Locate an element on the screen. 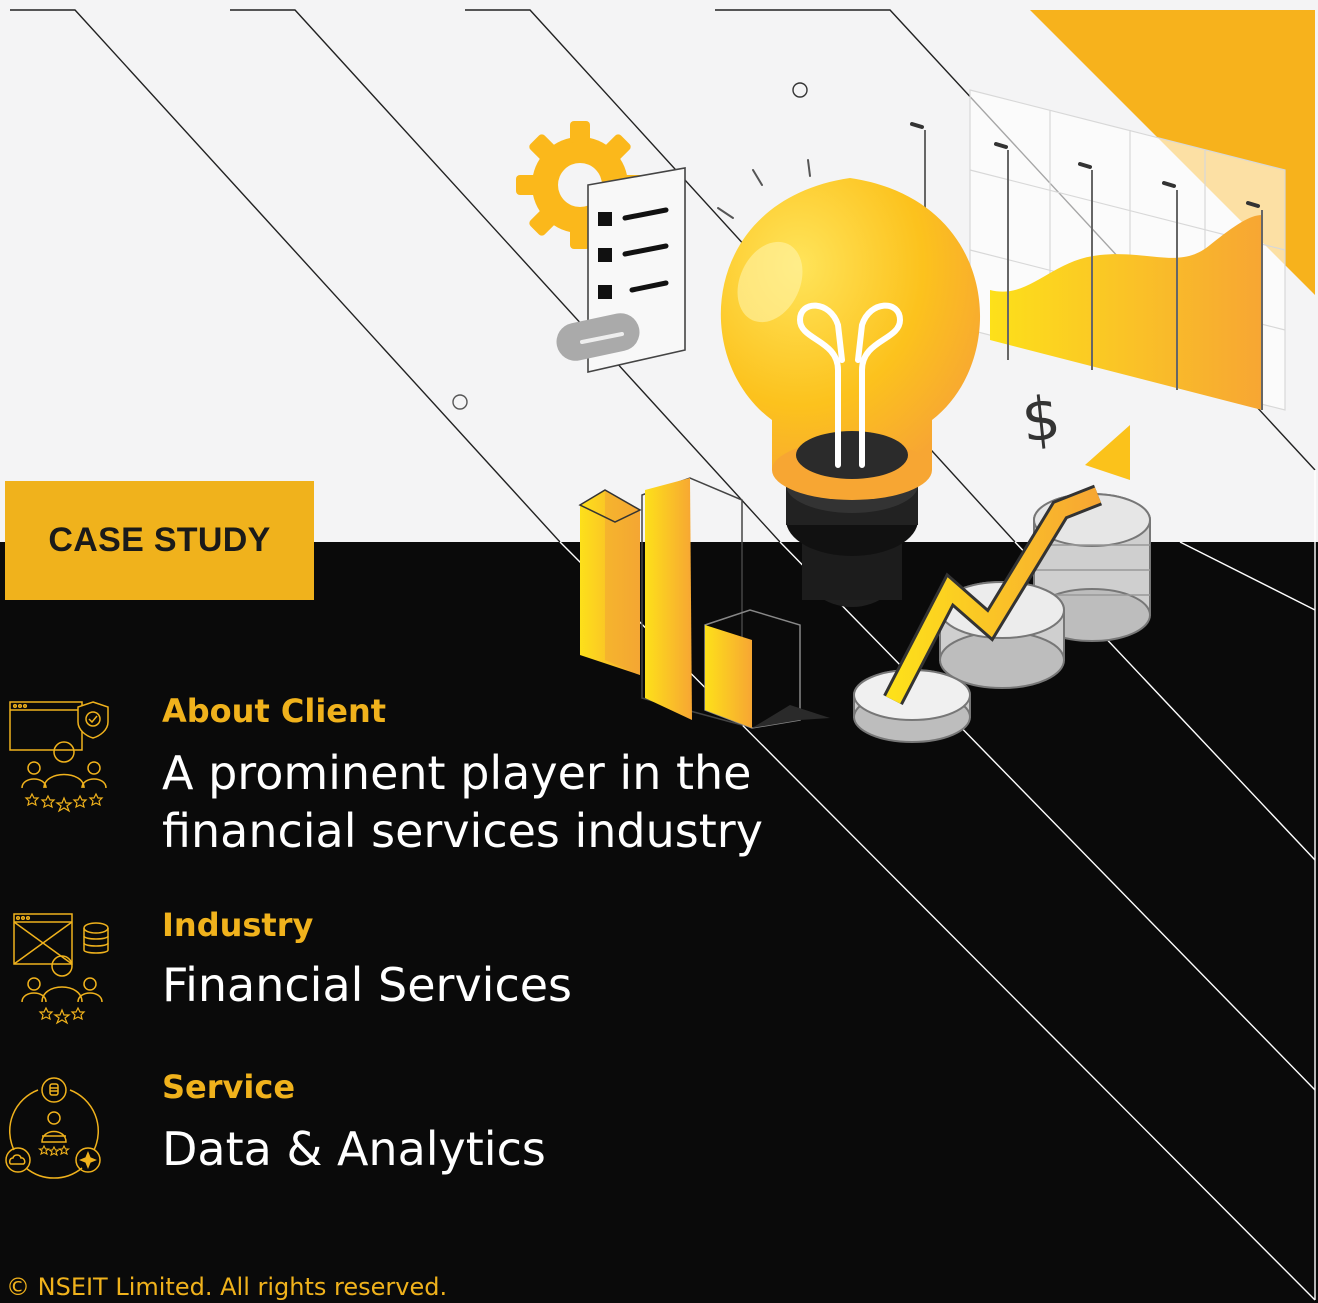 The image size is (1318, 1303). service-section: Service Data & Analytics is located at coordinates (354, 1123).